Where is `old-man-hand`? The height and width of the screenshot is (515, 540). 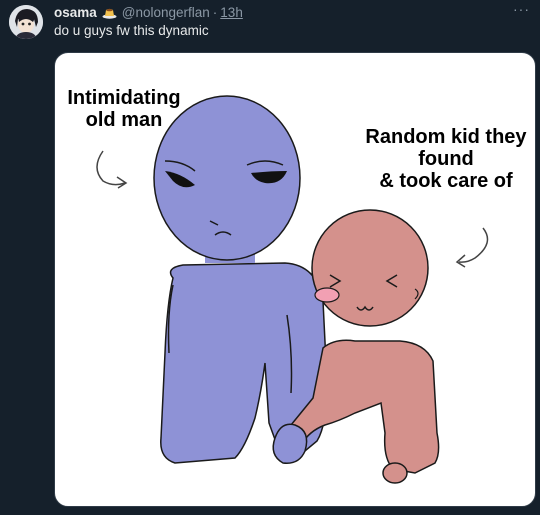 old-man-hand is located at coordinates (290, 443).